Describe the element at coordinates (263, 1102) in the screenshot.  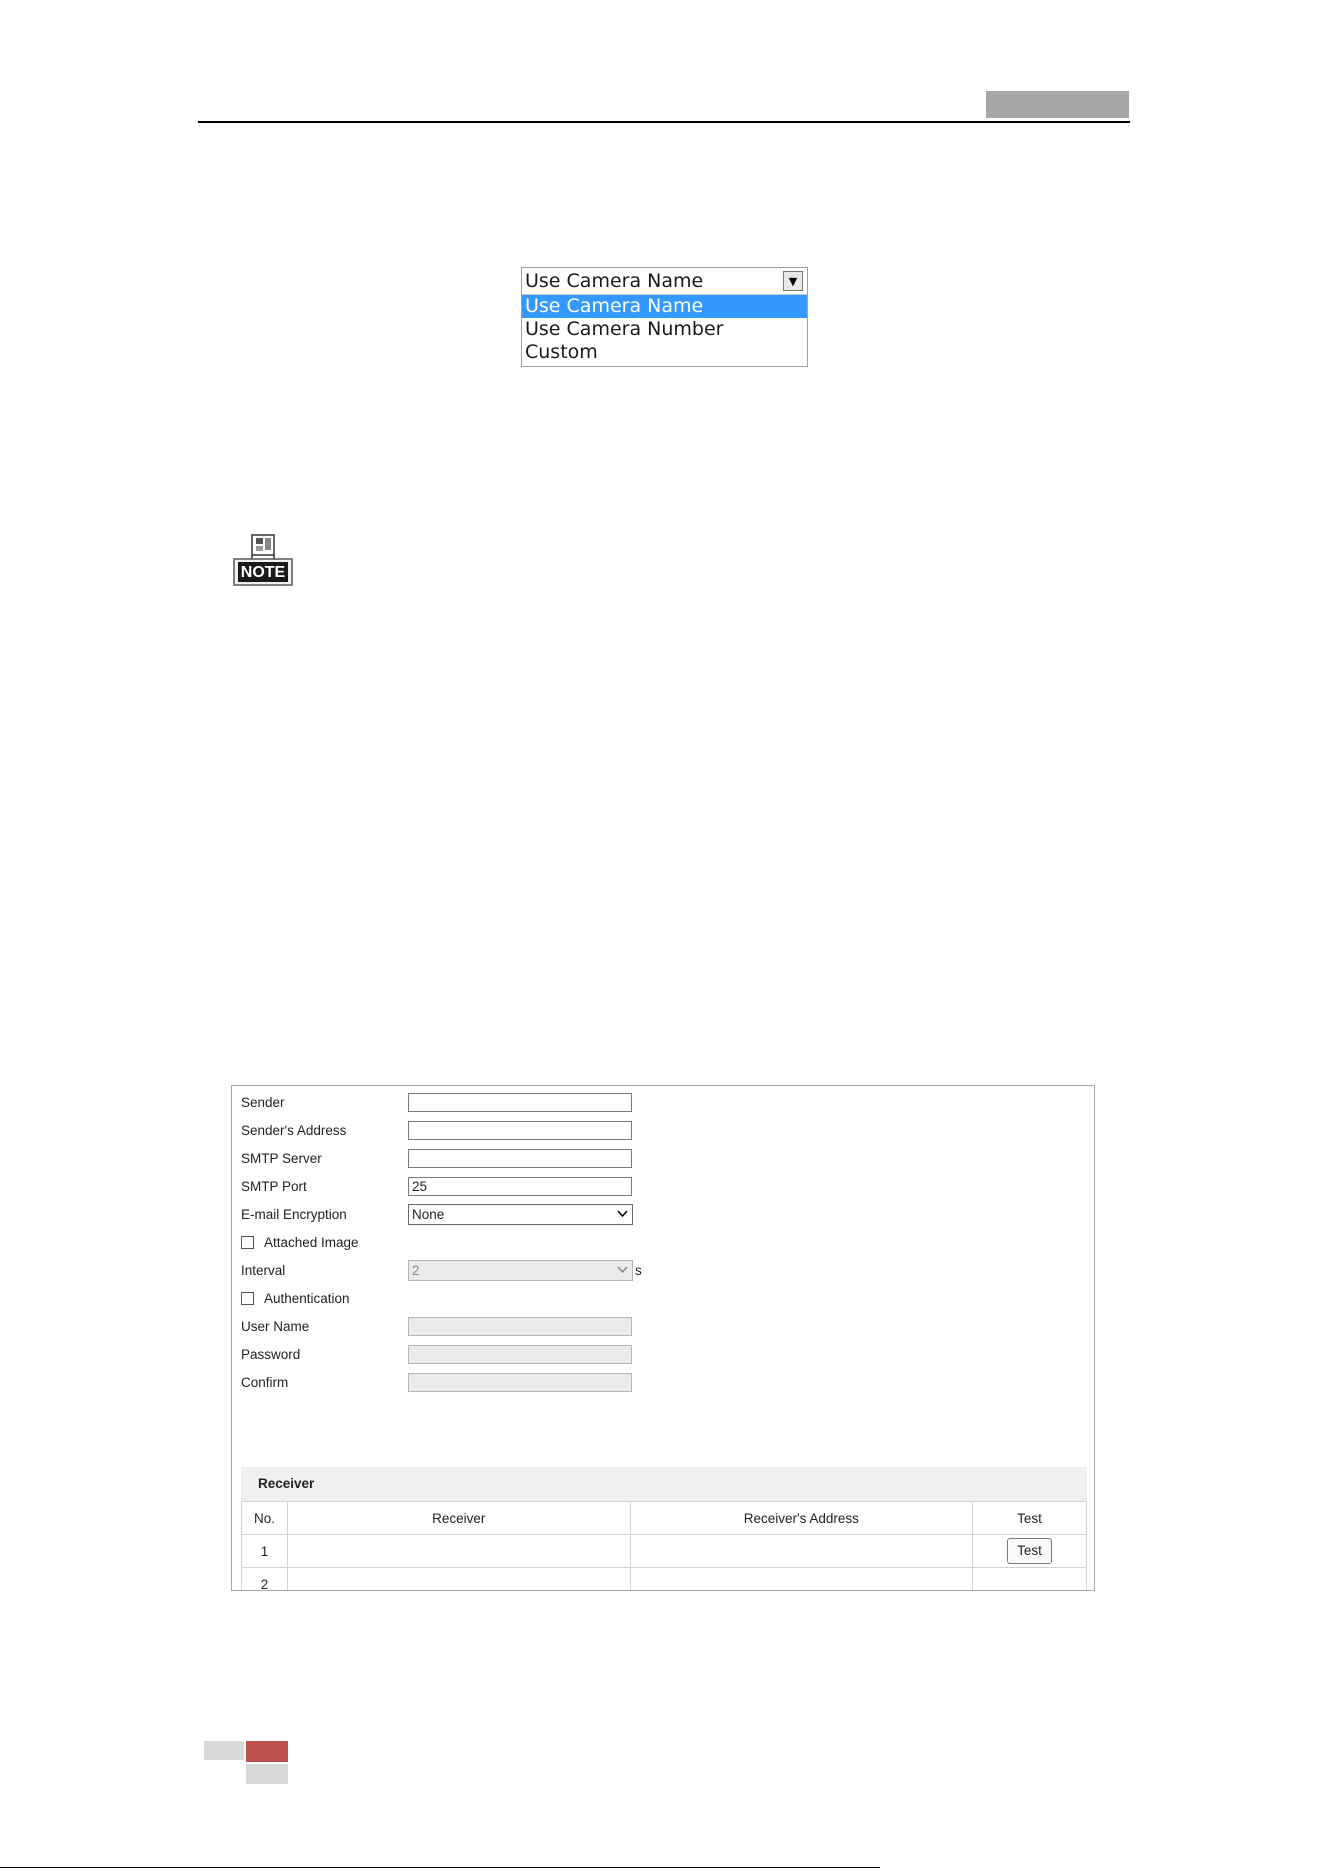
I see `sender-label: Sender` at that location.